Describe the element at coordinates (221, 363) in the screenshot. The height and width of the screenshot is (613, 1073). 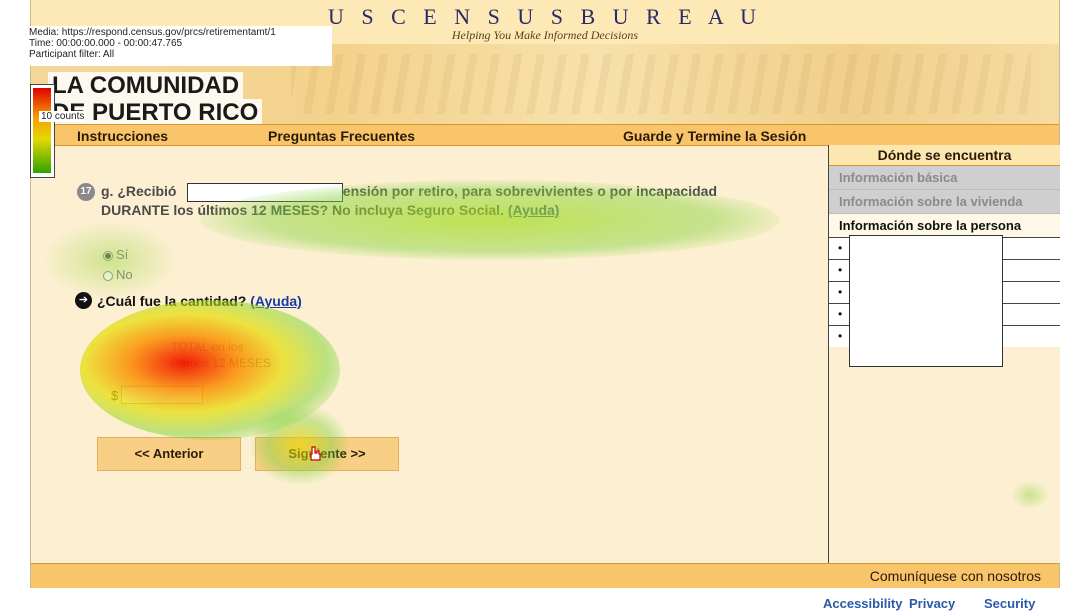
I see `period-line2: últimos 12 MESES` at that location.